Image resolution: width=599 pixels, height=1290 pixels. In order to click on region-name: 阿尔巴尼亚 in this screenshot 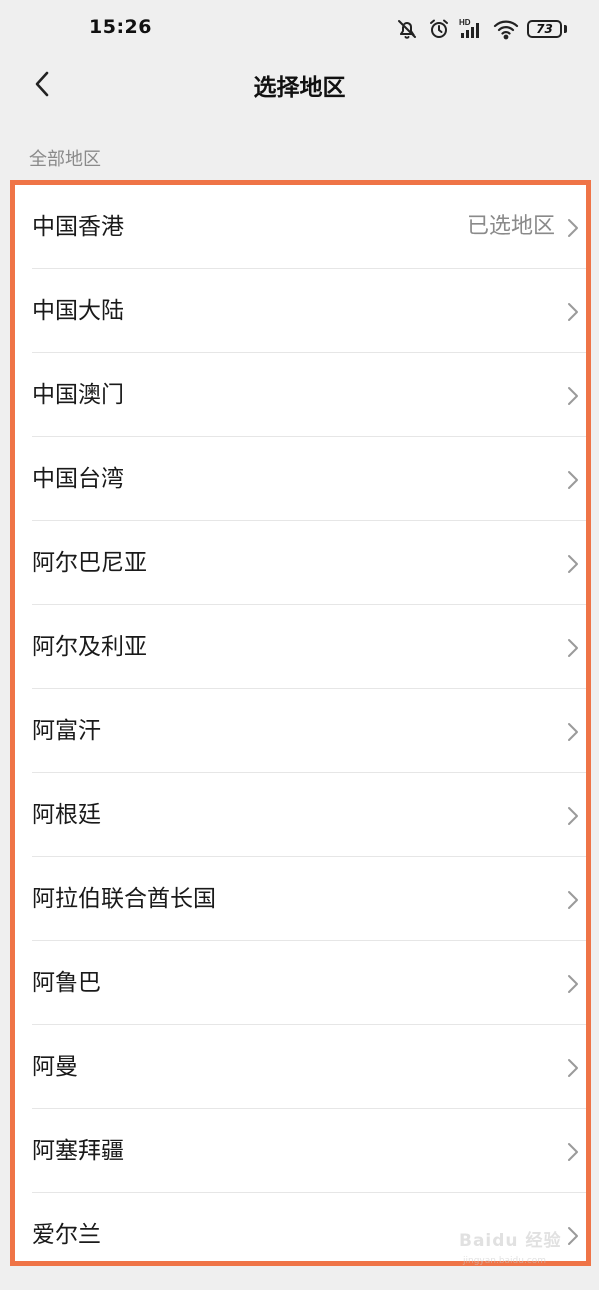, I will do `click(89, 563)`.